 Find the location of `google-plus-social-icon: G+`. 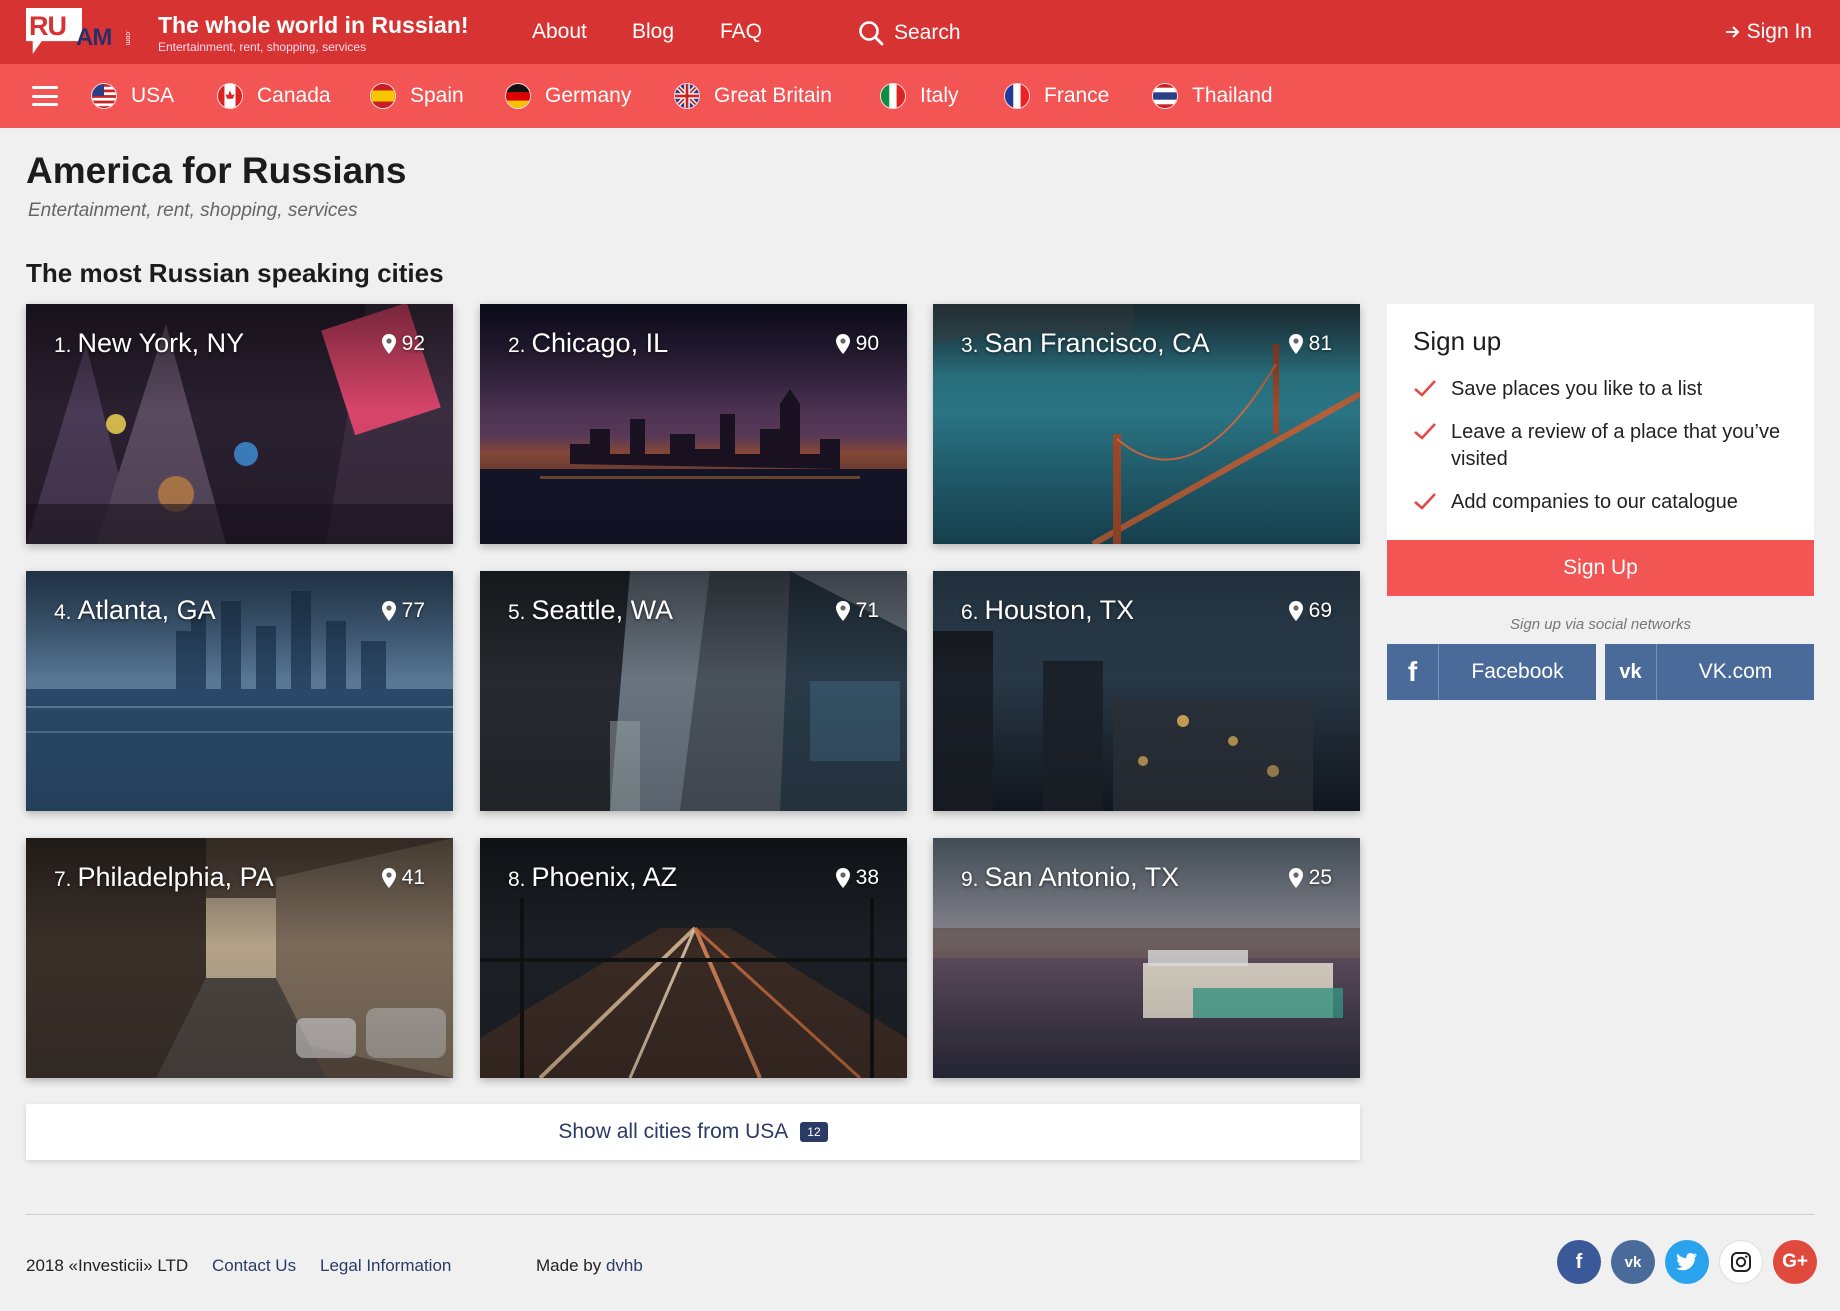

google-plus-social-icon: G+ is located at coordinates (1795, 1262).